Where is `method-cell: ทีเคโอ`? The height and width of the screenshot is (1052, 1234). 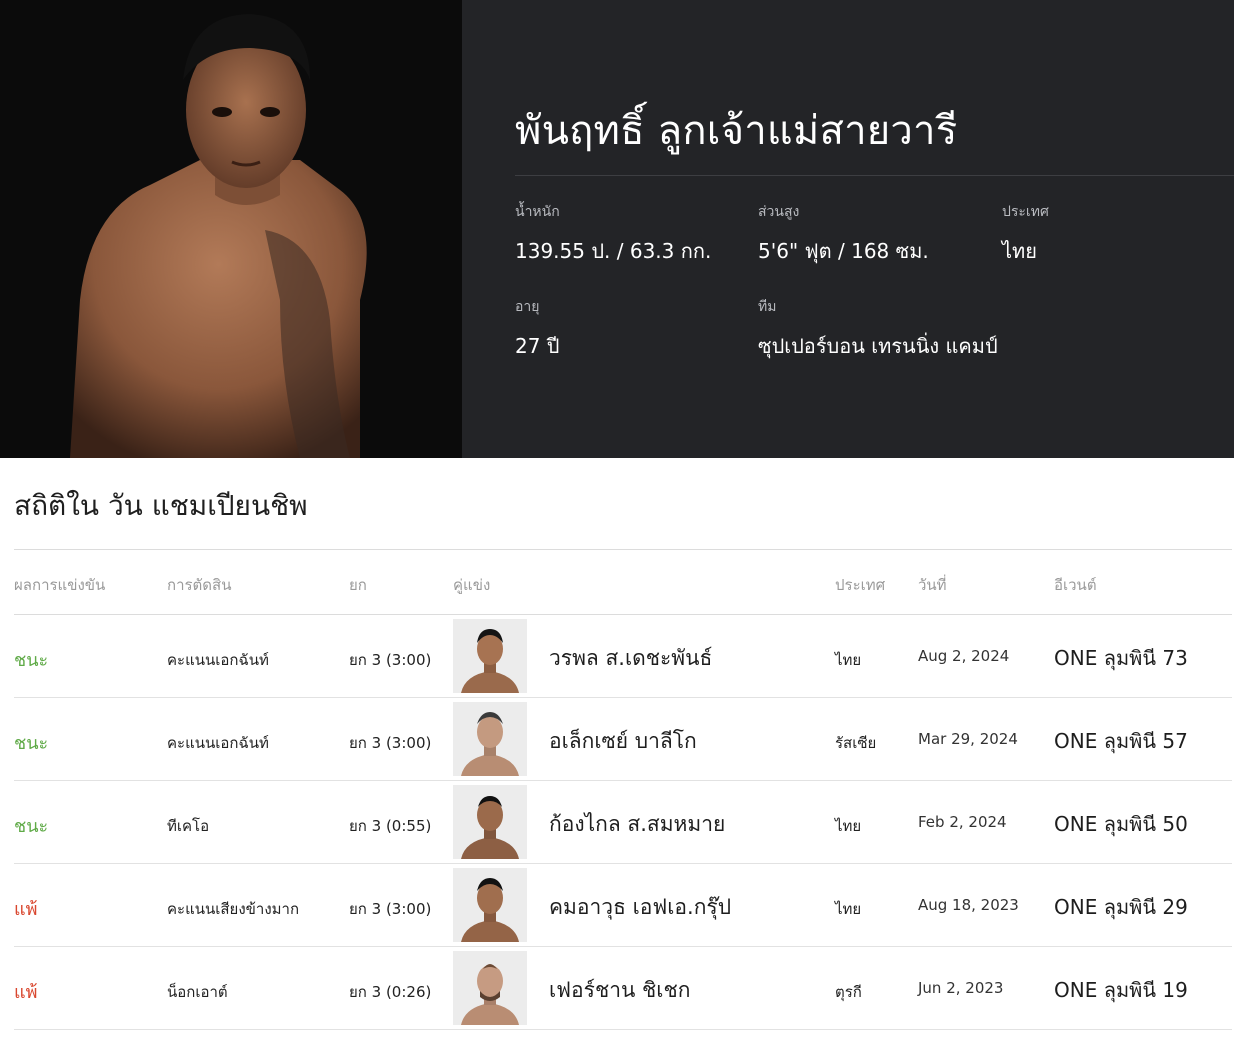
method-cell: ทีเคโอ is located at coordinates (188, 826).